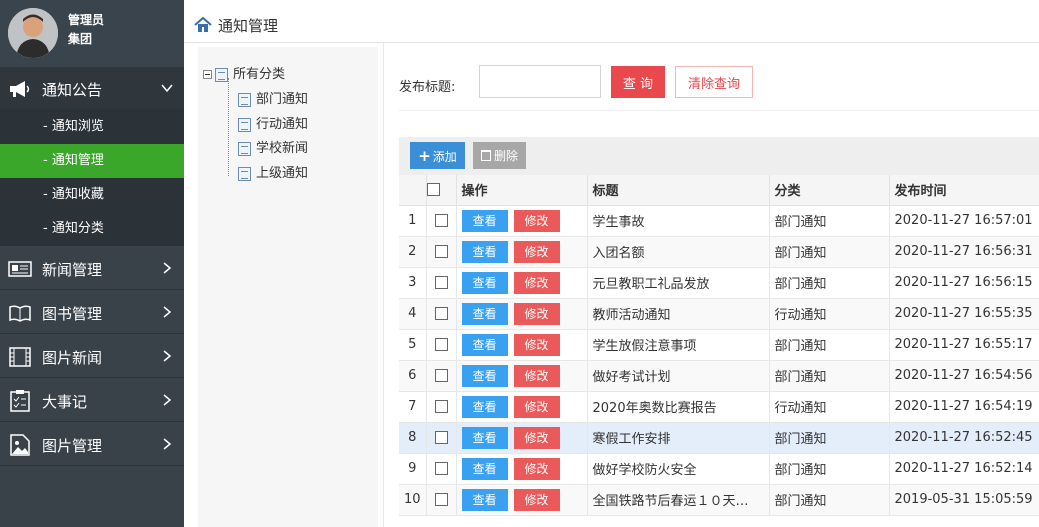 The width and height of the screenshot is (1039, 527). What do you see at coordinates (441, 190) in the screenshot?
I see `header-select-all` at bounding box center [441, 190].